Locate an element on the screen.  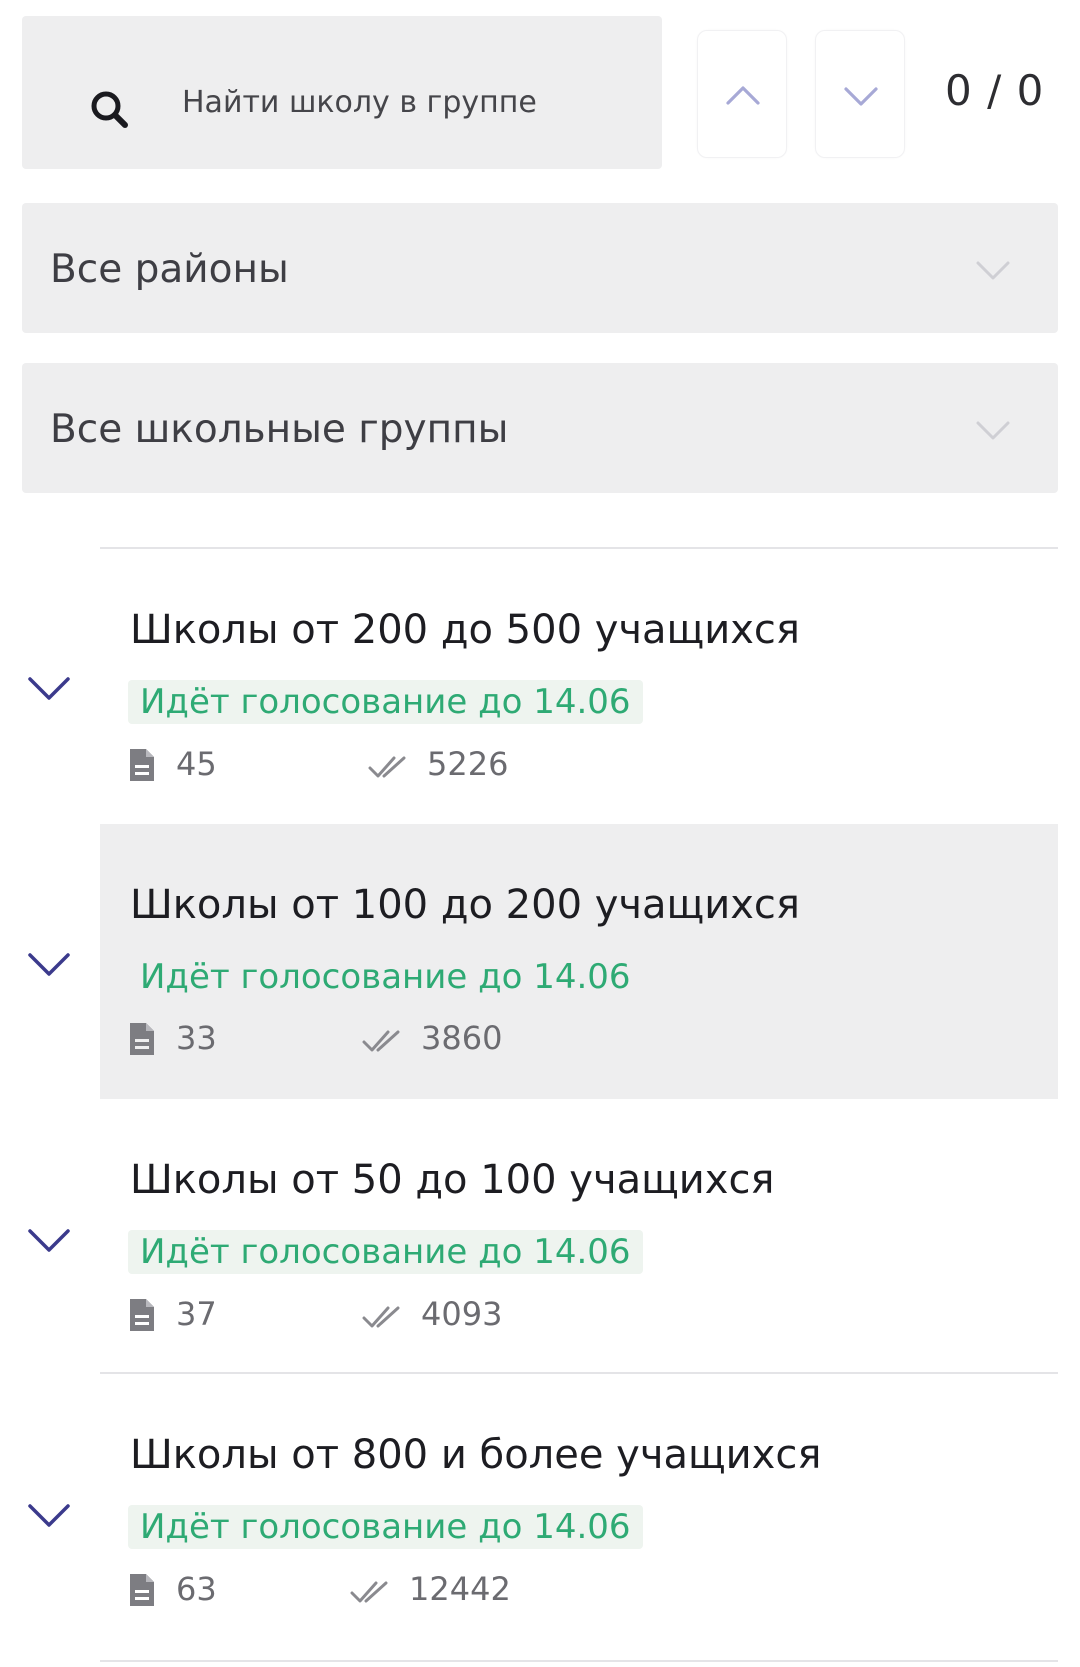
schools-count: 37 is located at coordinates (196, 1314).